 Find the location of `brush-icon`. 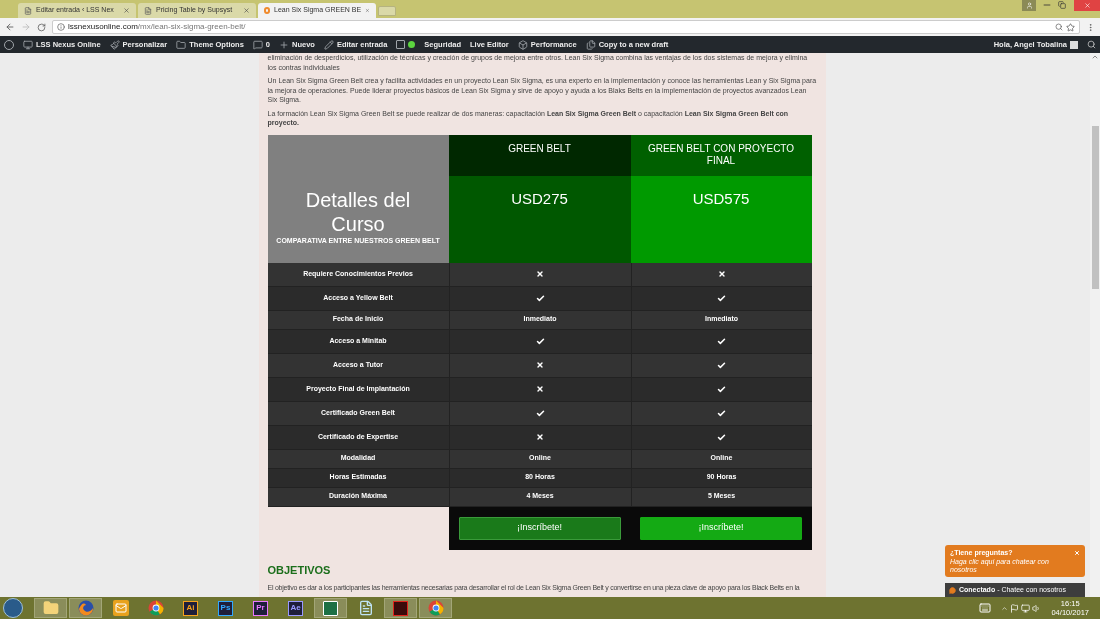

brush-icon is located at coordinates (114, 44).